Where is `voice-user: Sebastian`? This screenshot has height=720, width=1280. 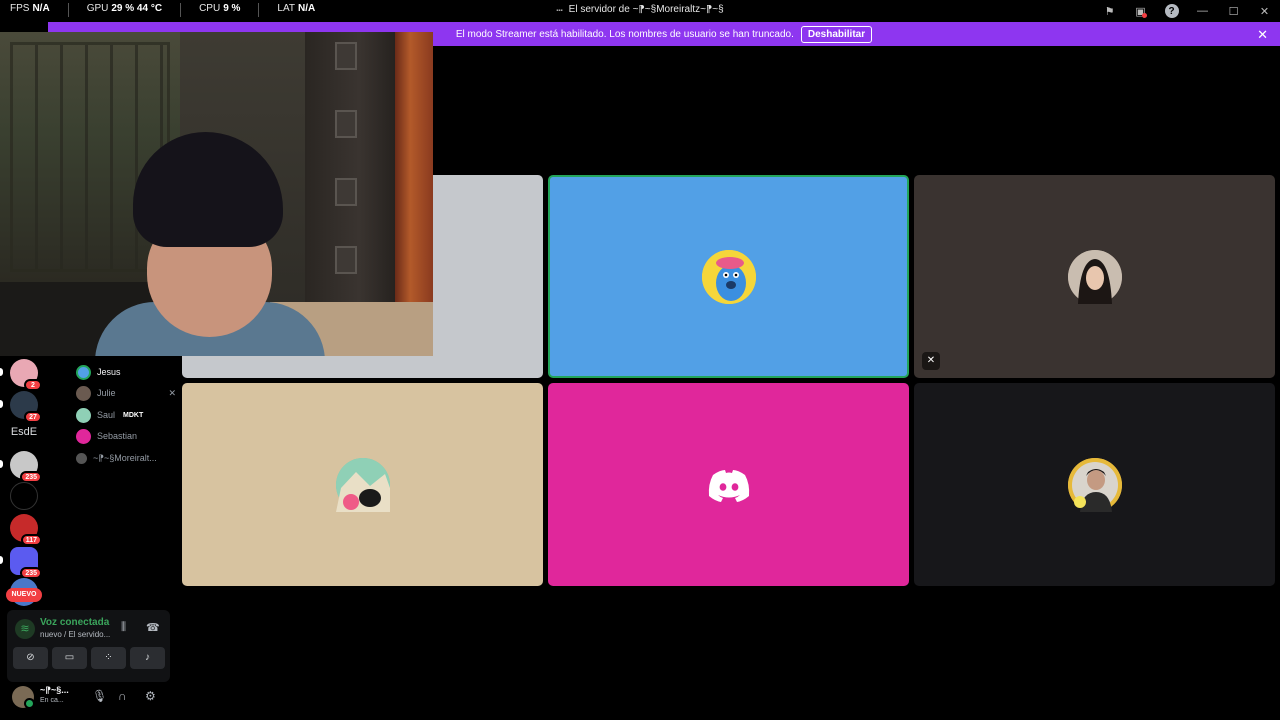 voice-user: Sebastian is located at coordinates (126, 436).